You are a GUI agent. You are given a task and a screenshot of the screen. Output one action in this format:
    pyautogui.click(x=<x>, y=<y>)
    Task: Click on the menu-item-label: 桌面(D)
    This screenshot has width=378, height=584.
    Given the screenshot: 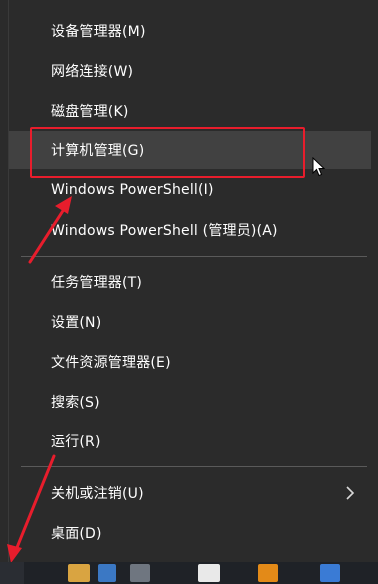 What is the action you would take?
    pyautogui.click(x=76, y=534)
    